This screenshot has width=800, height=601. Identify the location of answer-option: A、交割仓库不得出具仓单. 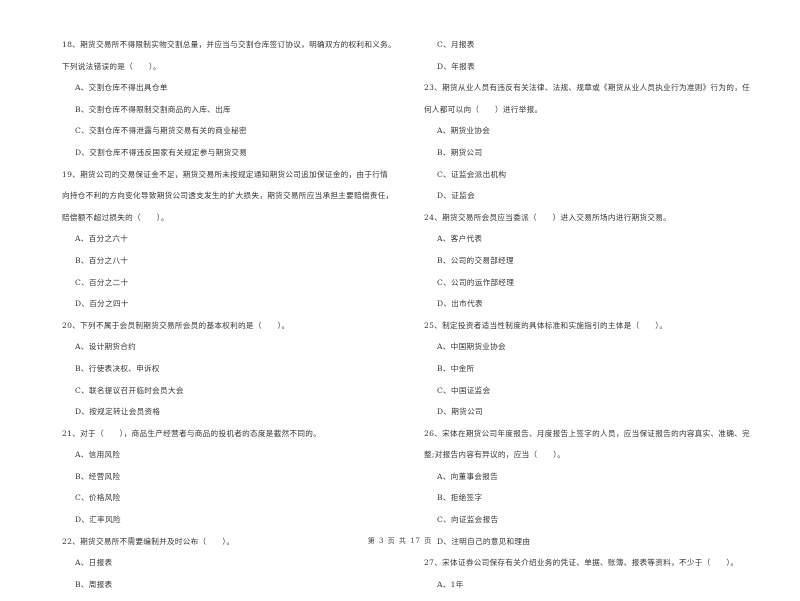
(121, 88).